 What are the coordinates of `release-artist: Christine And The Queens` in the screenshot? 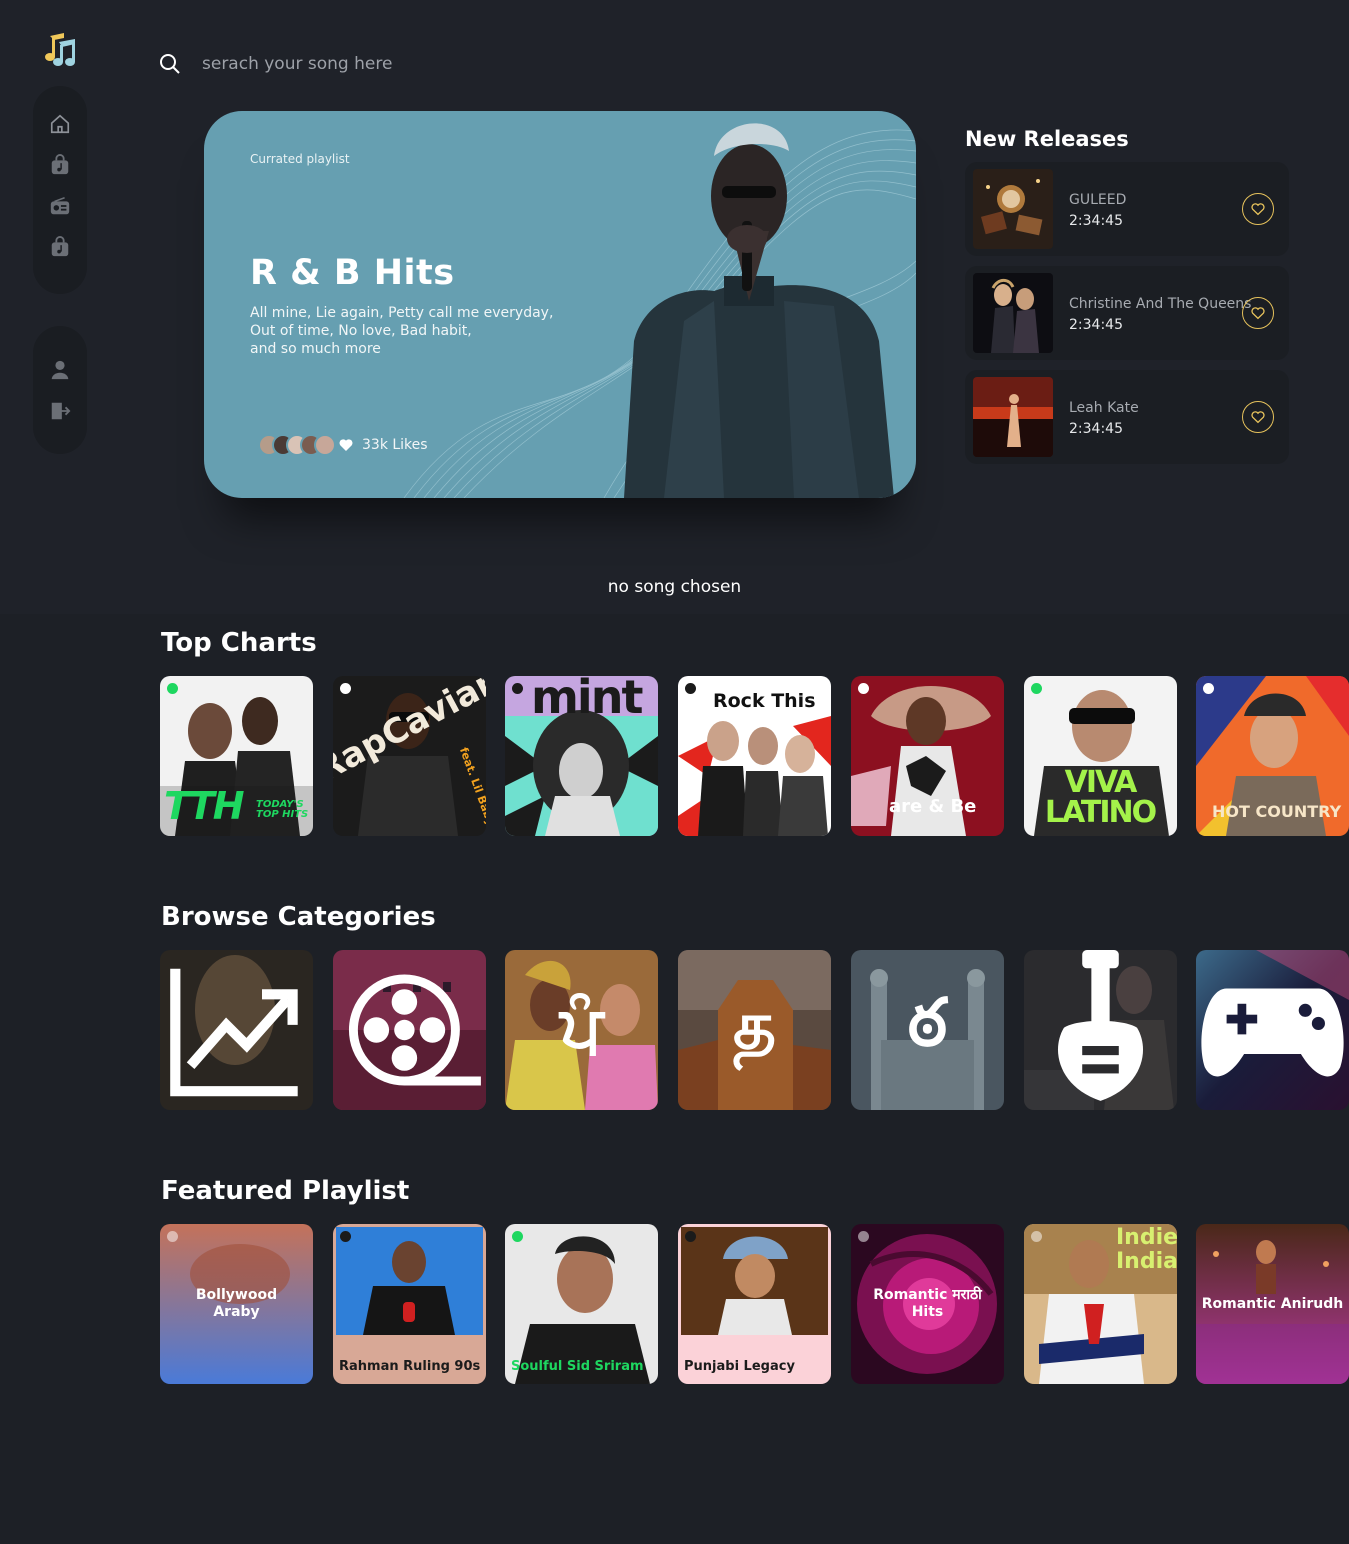 It's located at (1160, 304).